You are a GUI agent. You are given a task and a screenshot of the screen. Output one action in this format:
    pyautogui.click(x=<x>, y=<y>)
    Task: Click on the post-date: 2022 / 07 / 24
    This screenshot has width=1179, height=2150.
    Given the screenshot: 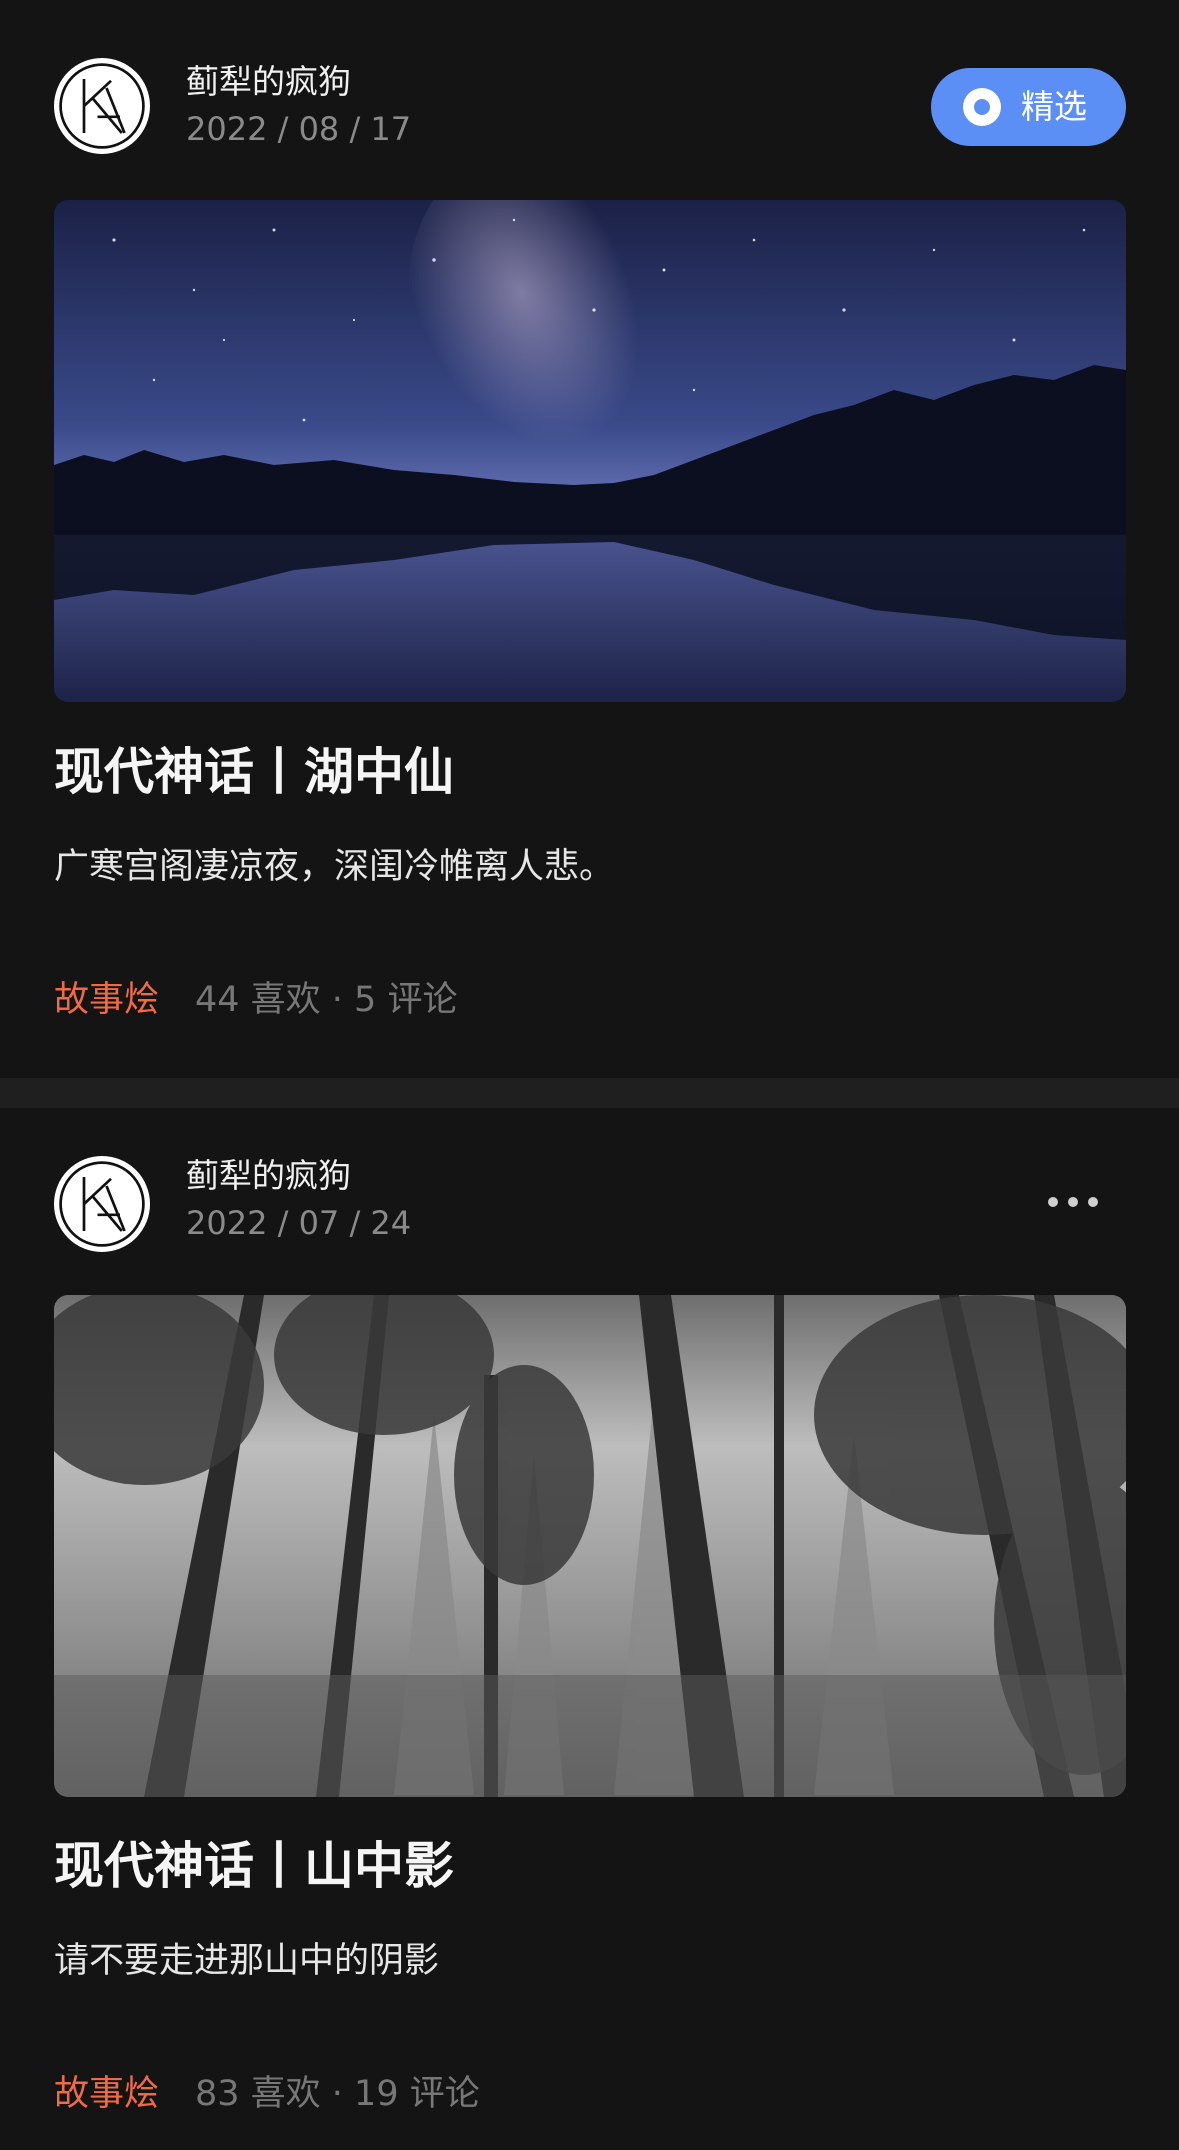 What is the action you would take?
    pyautogui.click(x=299, y=1223)
    